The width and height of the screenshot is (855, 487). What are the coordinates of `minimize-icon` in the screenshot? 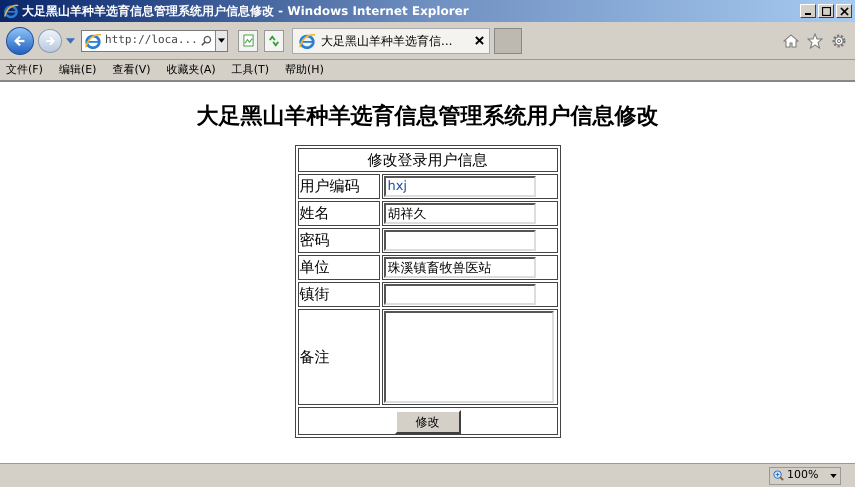 It's located at (808, 13).